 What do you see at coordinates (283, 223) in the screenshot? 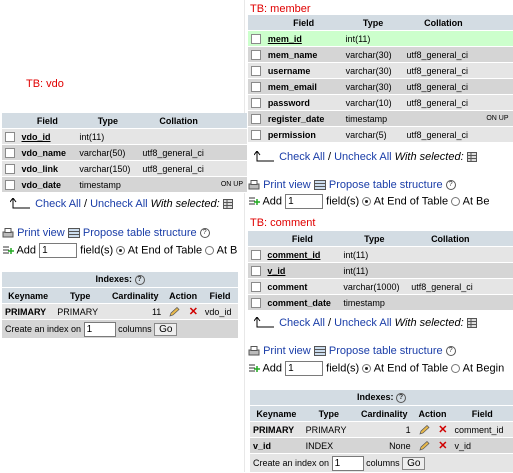
I see `table-label-comment: TB: comment` at bounding box center [283, 223].